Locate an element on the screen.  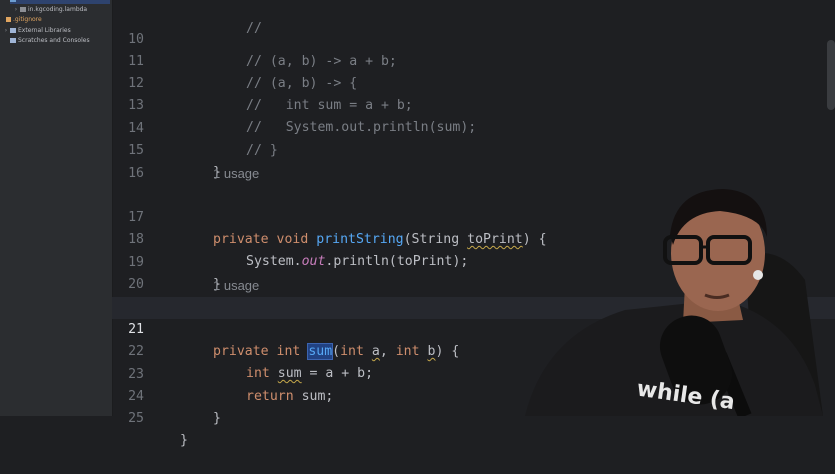
code-line-15: 15 } is located at coordinates (473, 149).